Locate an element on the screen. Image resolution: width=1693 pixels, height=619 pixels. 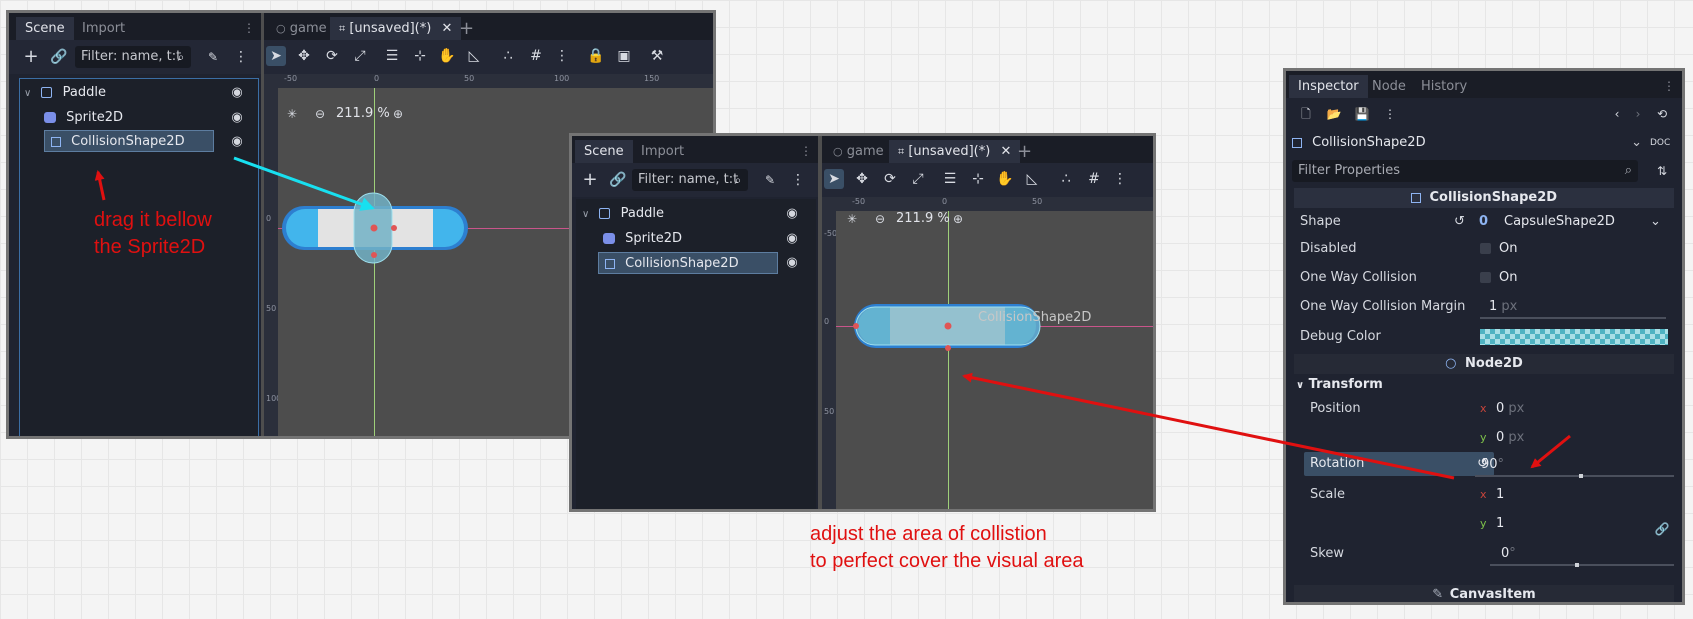
new-resource-icon: 🗋 is located at coordinates (1306, 114).